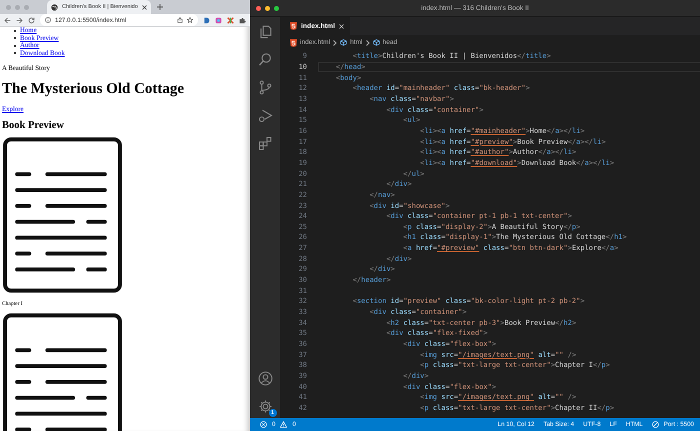 Image resolution: width=700 pixels, height=431 pixels. What do you see at coordinates (180, 20) in the screenshot?
I see `share-icon` at bounding box center [180, 20].